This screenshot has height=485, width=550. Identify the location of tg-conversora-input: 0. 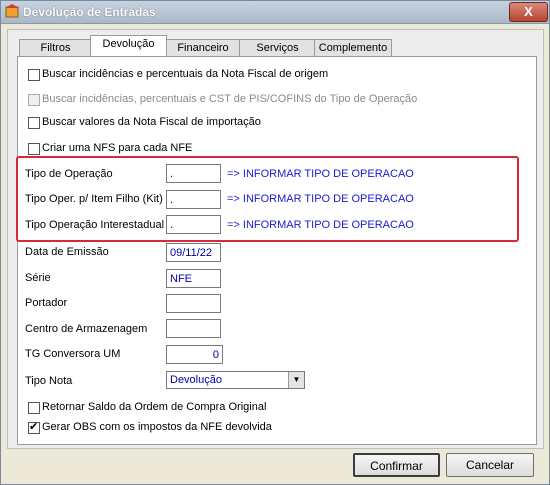
(194, 354).